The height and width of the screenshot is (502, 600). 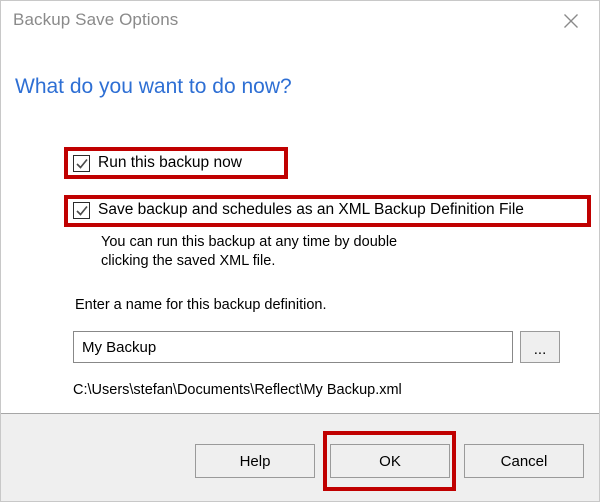 I want to click on checkbox-label-run-backup-now: Run this backup now, so click(x=170, y=162).